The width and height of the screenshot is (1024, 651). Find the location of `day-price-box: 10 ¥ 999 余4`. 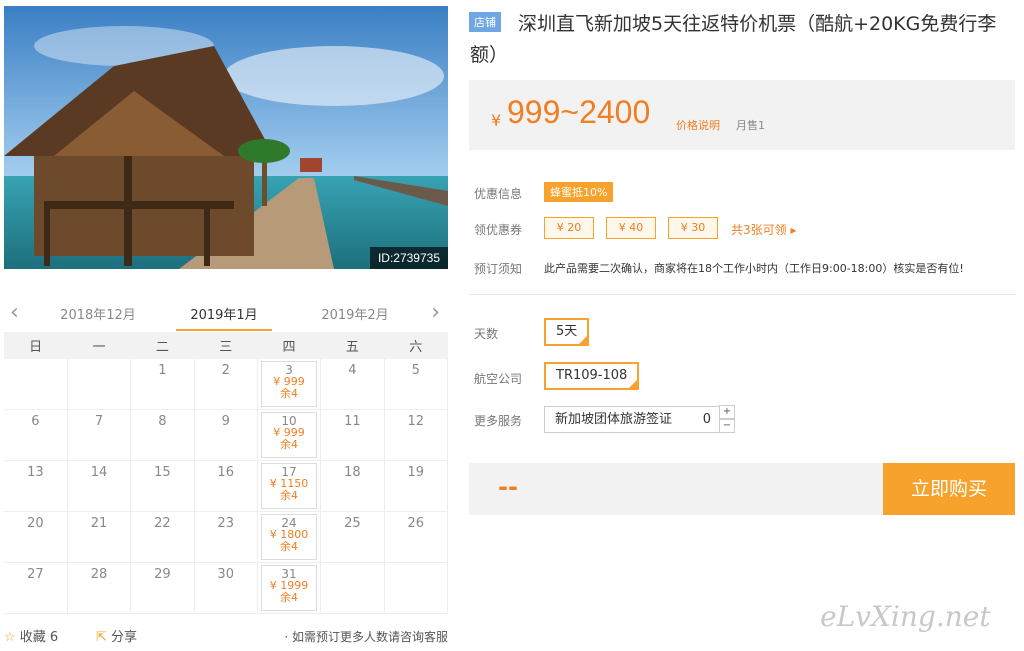

day-price-box: 10 ¥ 999 余4 is located at coordinates (289, 435).